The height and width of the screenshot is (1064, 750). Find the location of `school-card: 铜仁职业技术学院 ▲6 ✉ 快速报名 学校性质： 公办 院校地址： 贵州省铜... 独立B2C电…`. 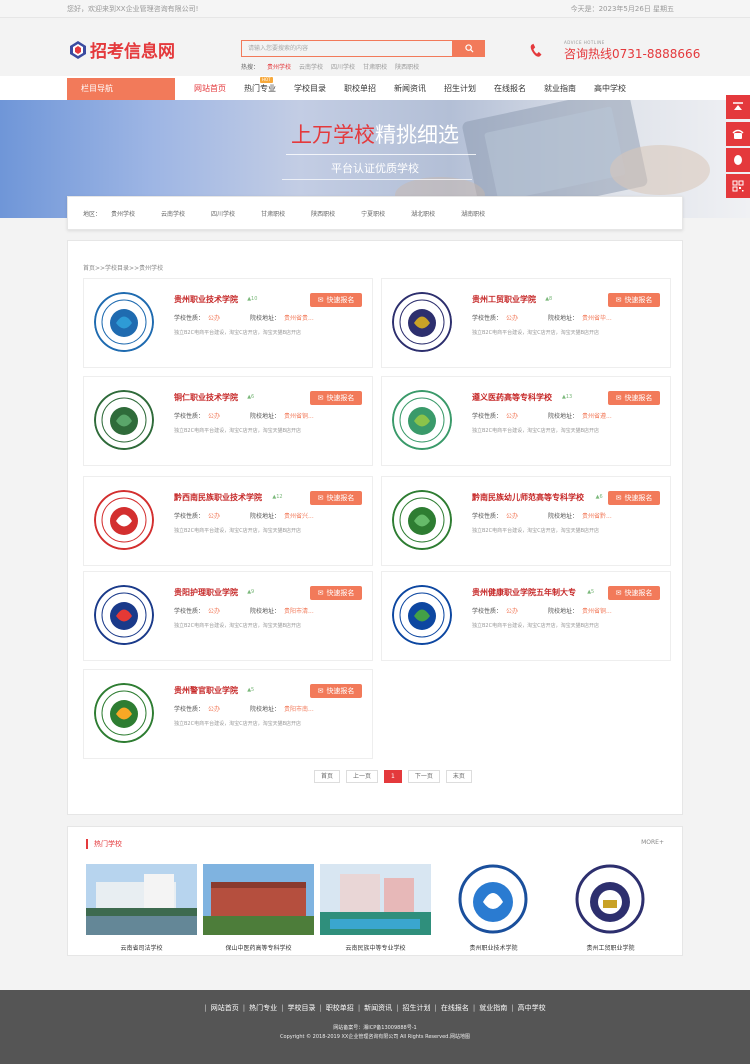

school-card: 铜仁职业技术学院 ▲6 ✉ 快速报名 学校性质： 公办 院校地址： 贵州省铜... 独立B2C电… is located at coordinates (228, 421).